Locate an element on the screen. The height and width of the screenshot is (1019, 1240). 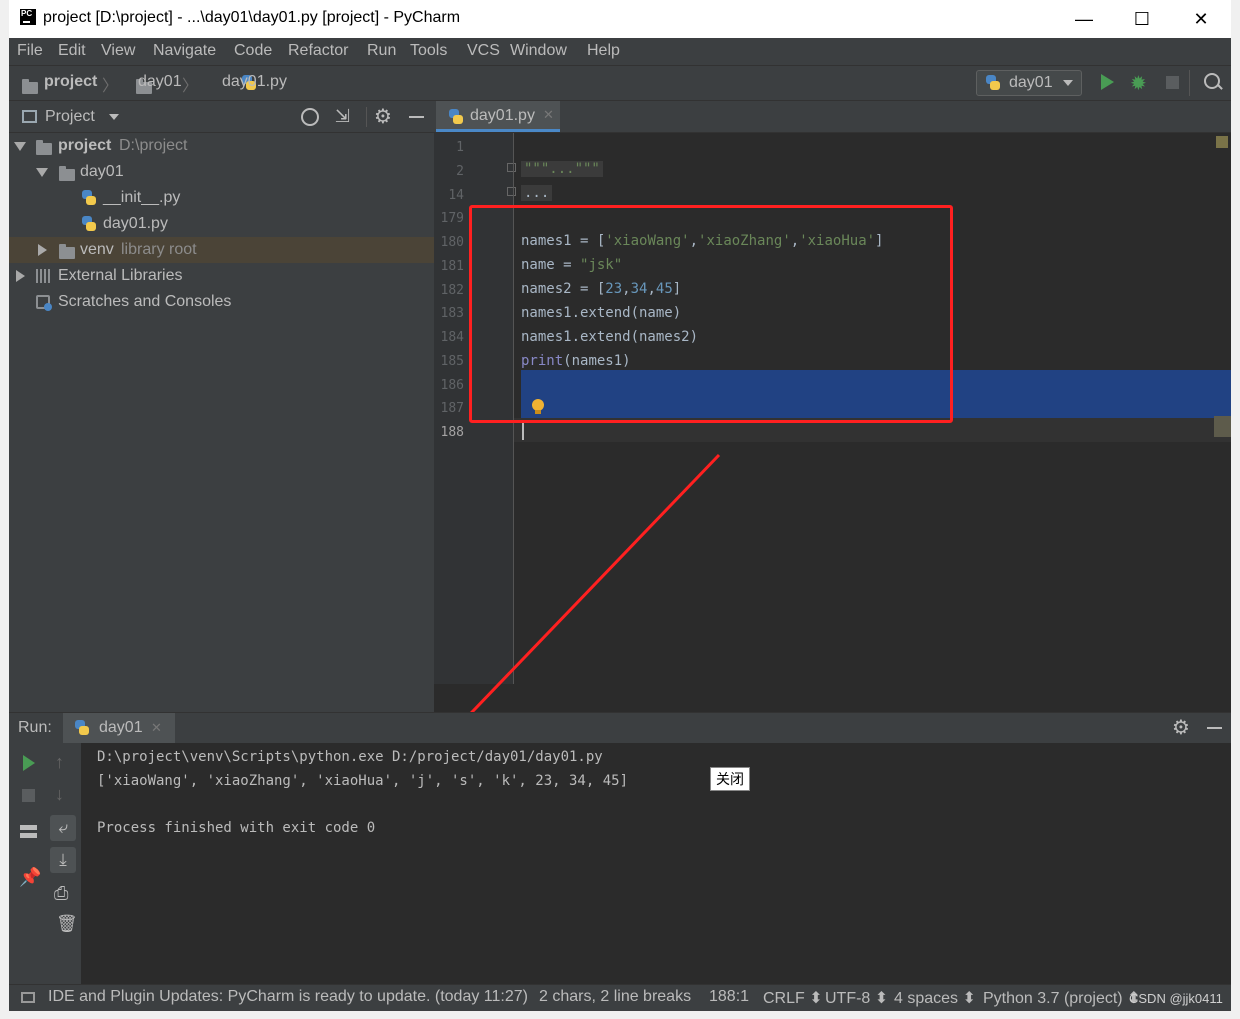
close-tab-icon: ✕ is located at coordinates (156, 728).